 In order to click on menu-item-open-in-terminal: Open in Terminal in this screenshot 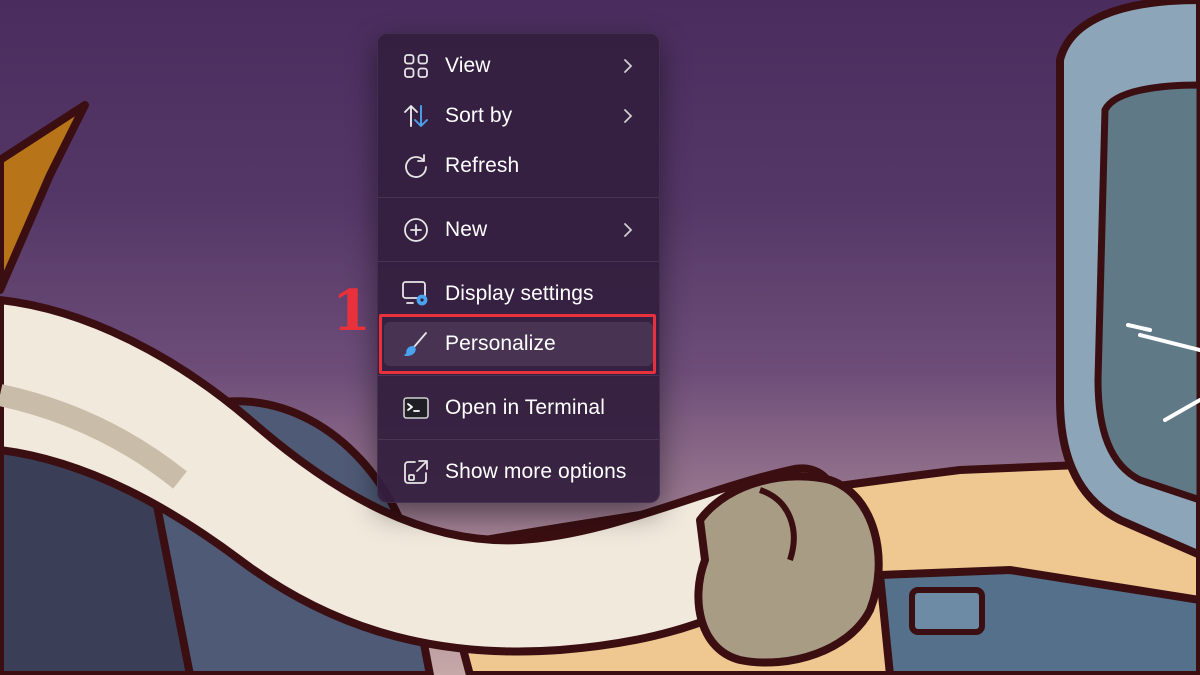, I will do `click(518, 408)`.